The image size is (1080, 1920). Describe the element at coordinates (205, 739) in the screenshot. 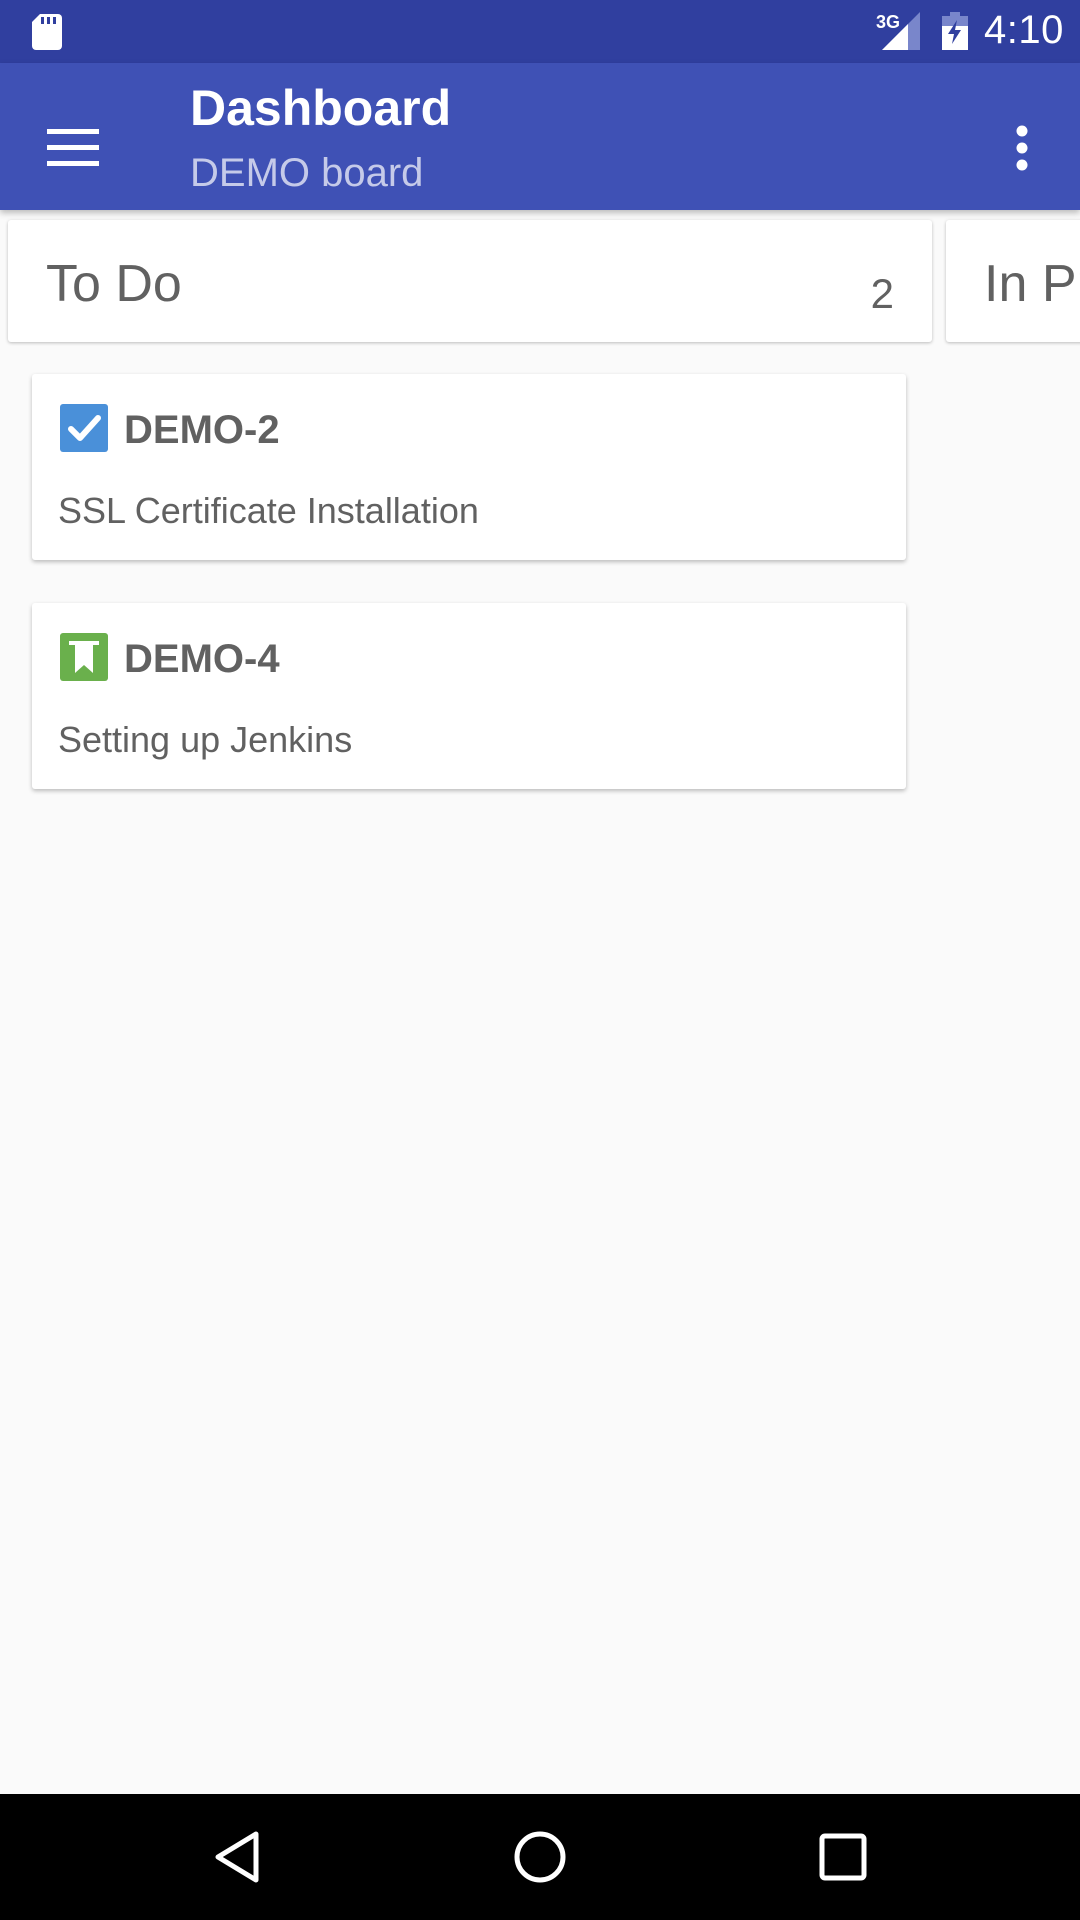

I see `issue-summary: Setting up Jenkins` at that location.